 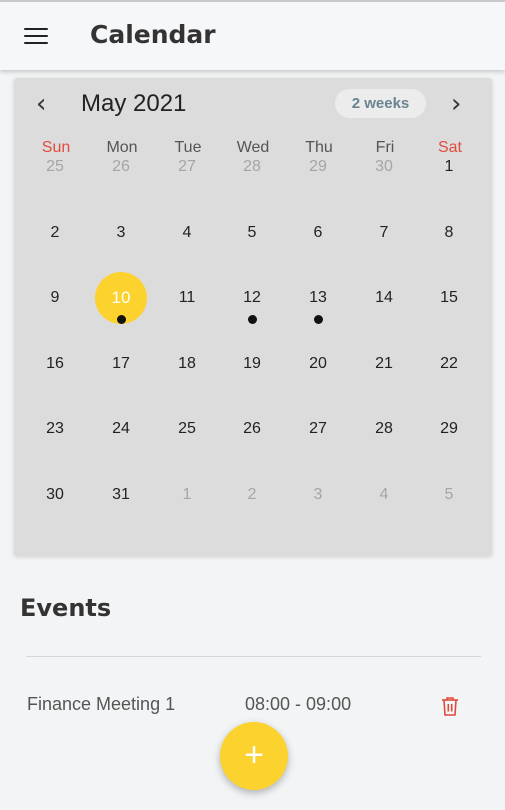 What do you see at coordinates (252, 167) in the screenshot?
I see `calendar-day-outside: 28` at bounding box center [252, 167].